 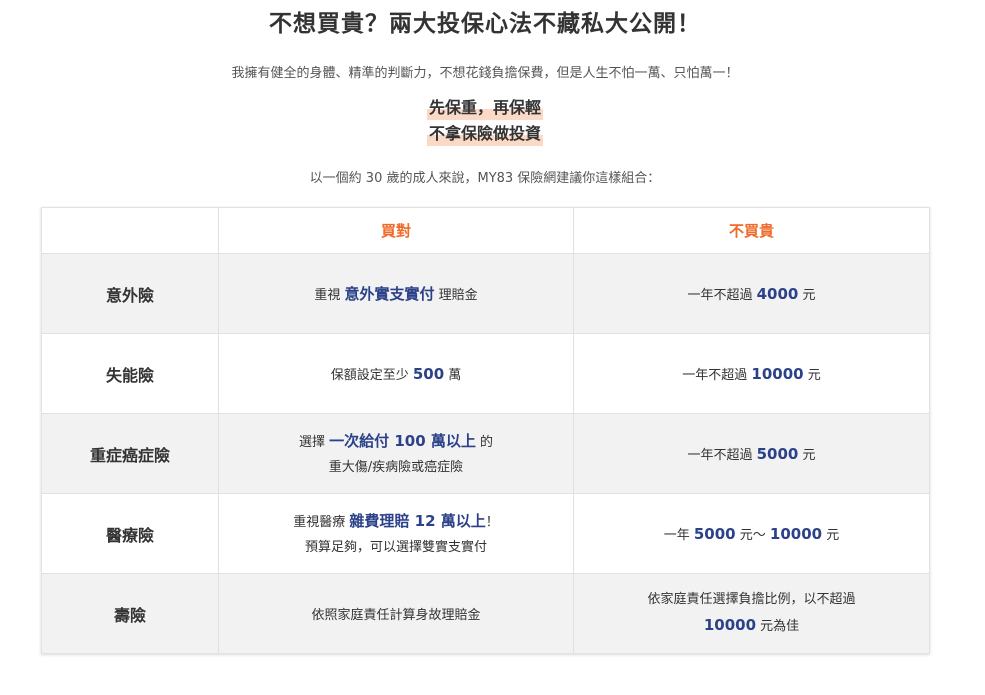 What do you see at coordinates (396, 533) in the screenshot?
I see `buy-cell-medical: 重視醫療 雜費理賠 12 萬以上！ 預算足夠，可以選擇雙實支實付` at bounding box center [396, 533].